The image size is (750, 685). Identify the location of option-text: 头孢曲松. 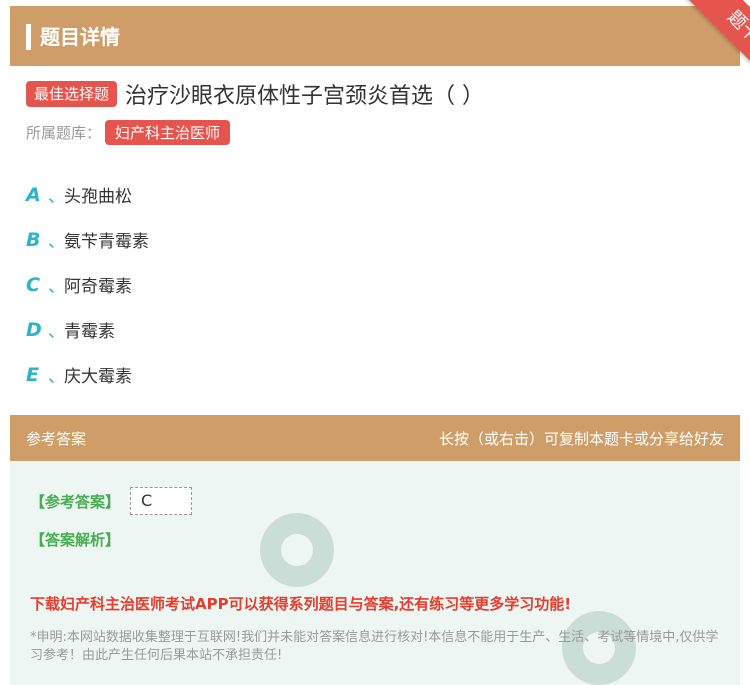
(98, 197).